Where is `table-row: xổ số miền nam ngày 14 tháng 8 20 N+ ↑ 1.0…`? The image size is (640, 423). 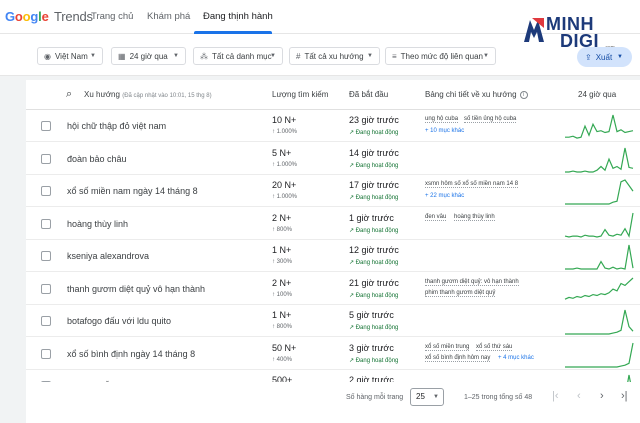
table-row: xổ số miền nam ngày 14 tháng 8 20 N+ ↑ 1.0… is located at coordinates (333, 191).